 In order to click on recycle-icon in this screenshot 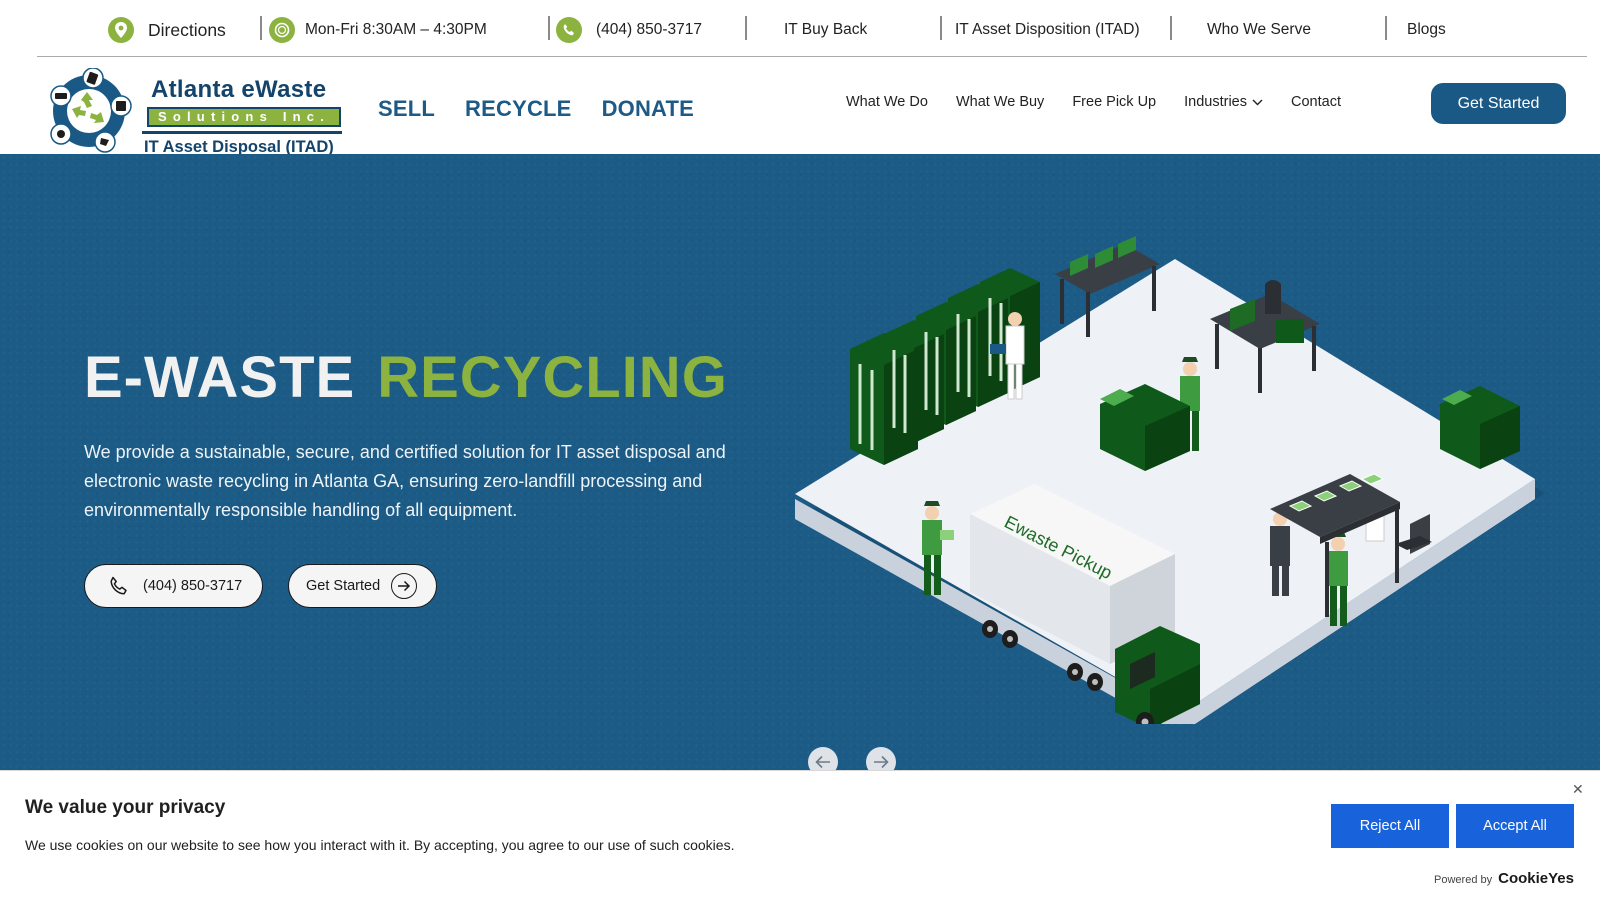, I will do `click(91, 110)`.